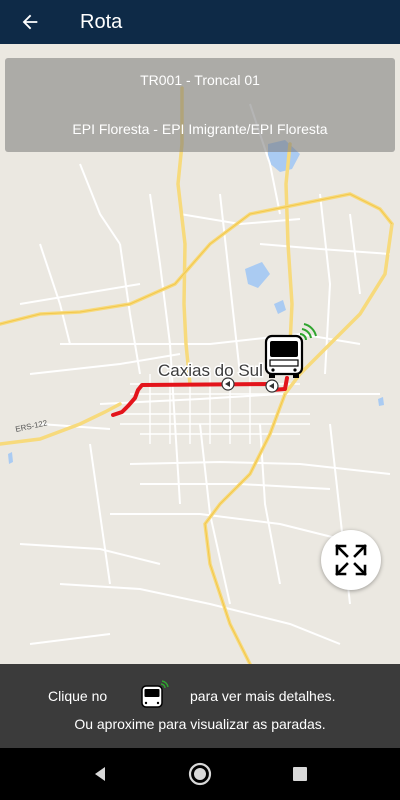 Image resolution: width=400 pixels, height=800 pixels. What do you see at coordinates (101, 21) in the screenshot?
I see `page-title: Rota` at bounding box center [101, 21].